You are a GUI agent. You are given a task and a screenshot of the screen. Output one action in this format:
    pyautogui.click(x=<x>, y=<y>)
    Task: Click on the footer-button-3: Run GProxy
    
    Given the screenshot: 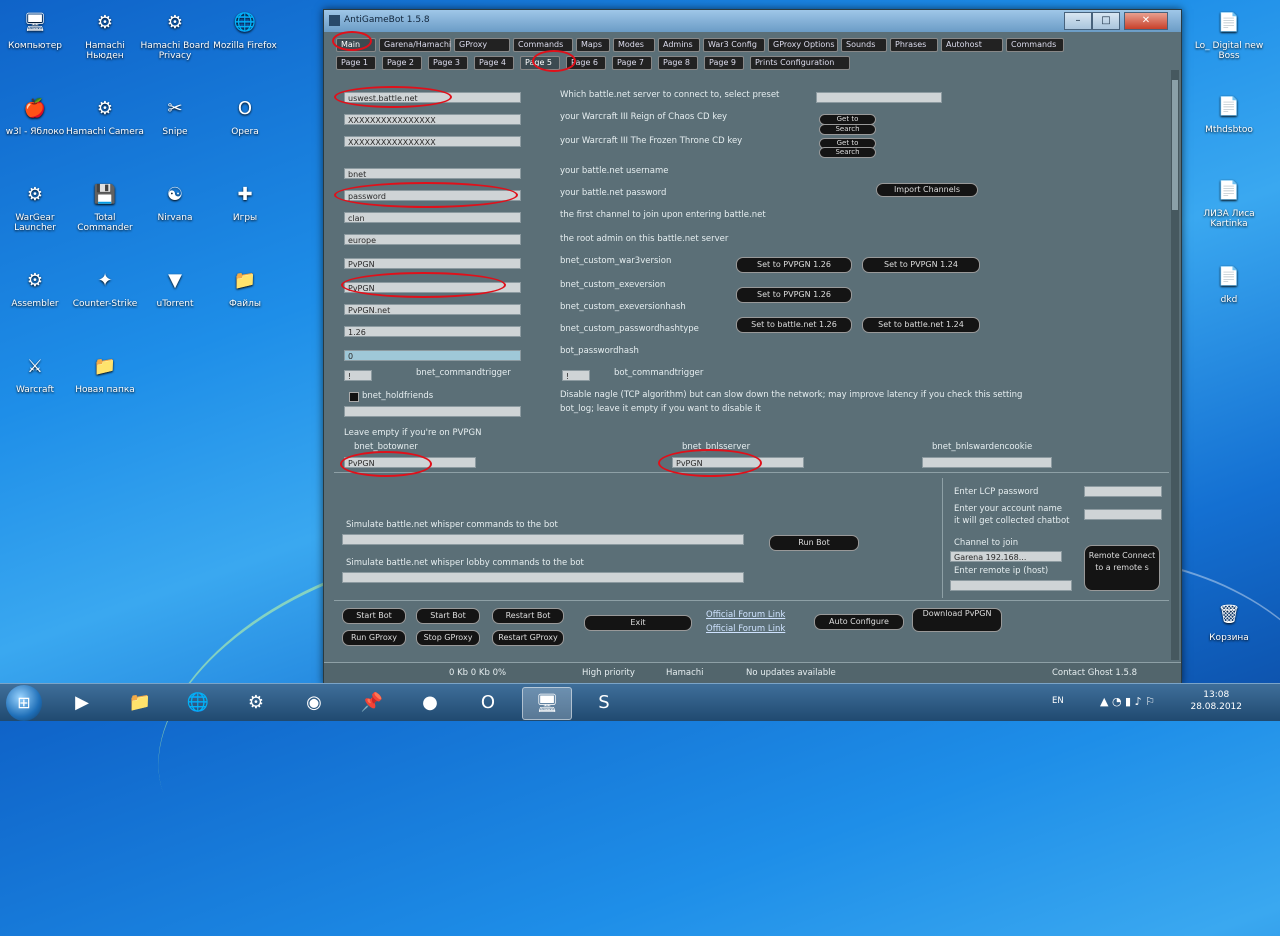 What is the action you would take?
    pyautogui.click(x=374, y=638)
    